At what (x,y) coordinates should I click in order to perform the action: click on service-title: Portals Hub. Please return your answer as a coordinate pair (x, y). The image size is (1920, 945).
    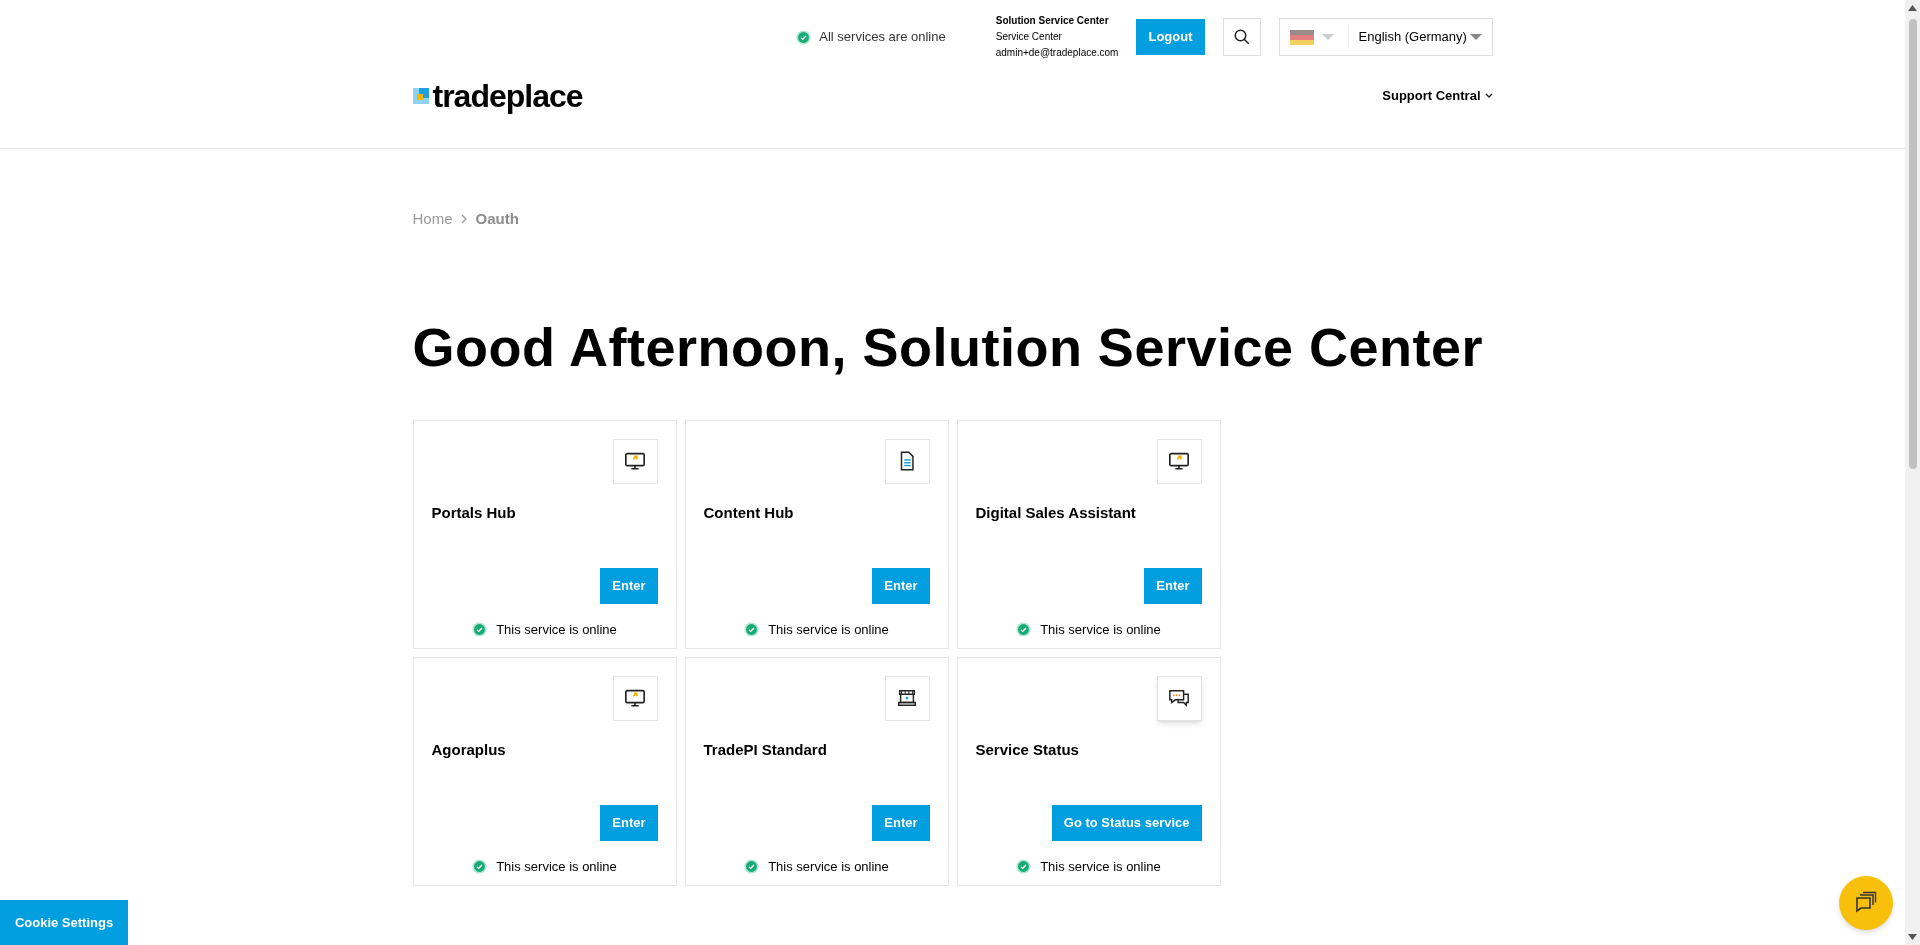
    Looking at the image, I should click on (474, 512).